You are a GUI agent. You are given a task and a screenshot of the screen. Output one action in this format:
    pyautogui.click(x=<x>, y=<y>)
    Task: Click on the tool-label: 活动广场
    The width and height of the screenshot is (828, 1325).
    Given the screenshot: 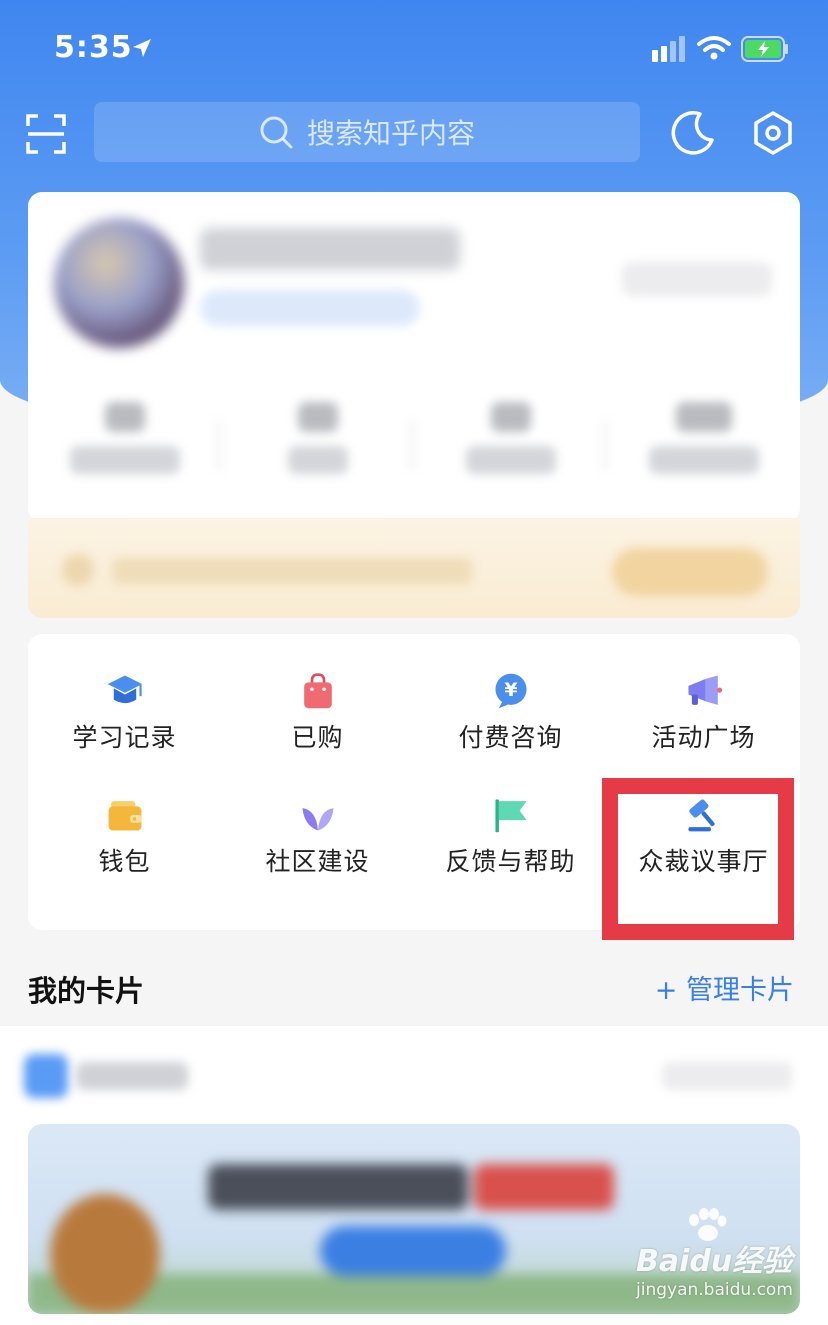 What is the action you would take?
    pyautogui.click(x=703, y=737)
    